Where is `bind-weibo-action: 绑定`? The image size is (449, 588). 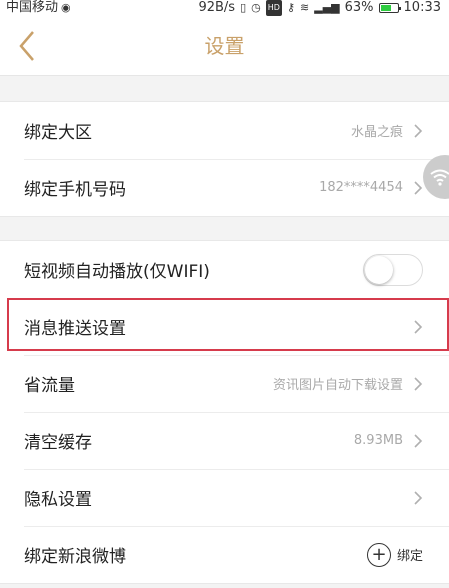 bind-weibo-action: 绑定 is located at coordinates (409, 556).